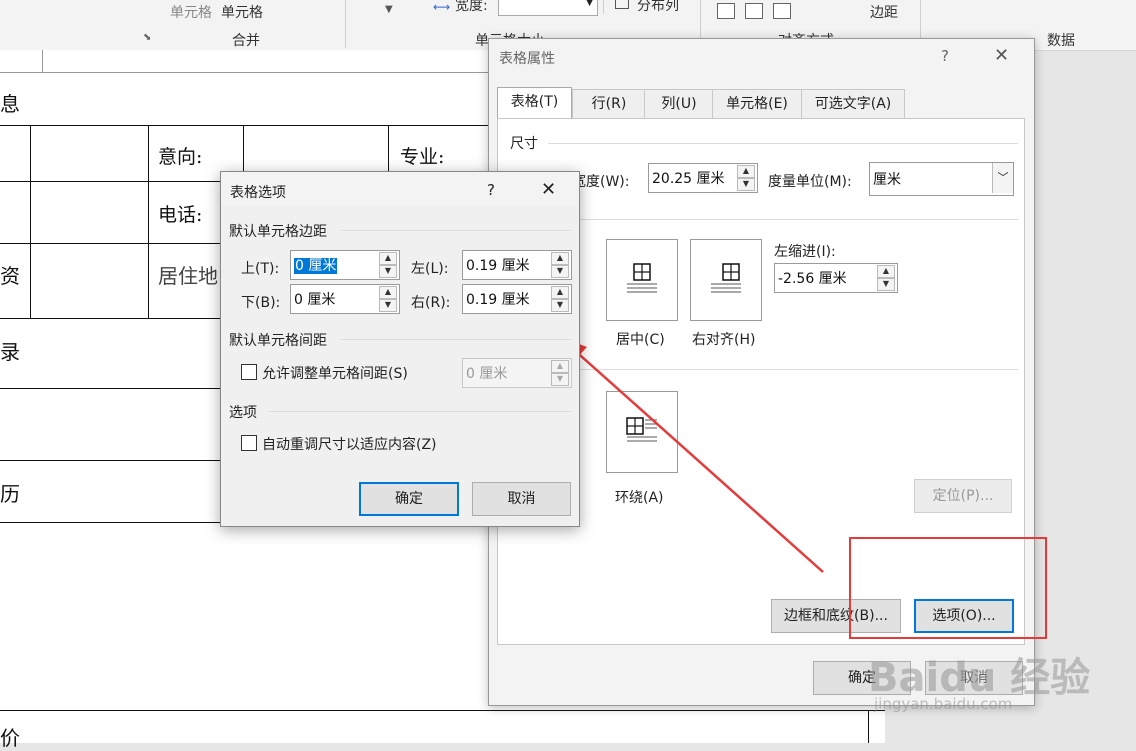  I want to click on left-margin-label: 左(L):, so click(430, 269).